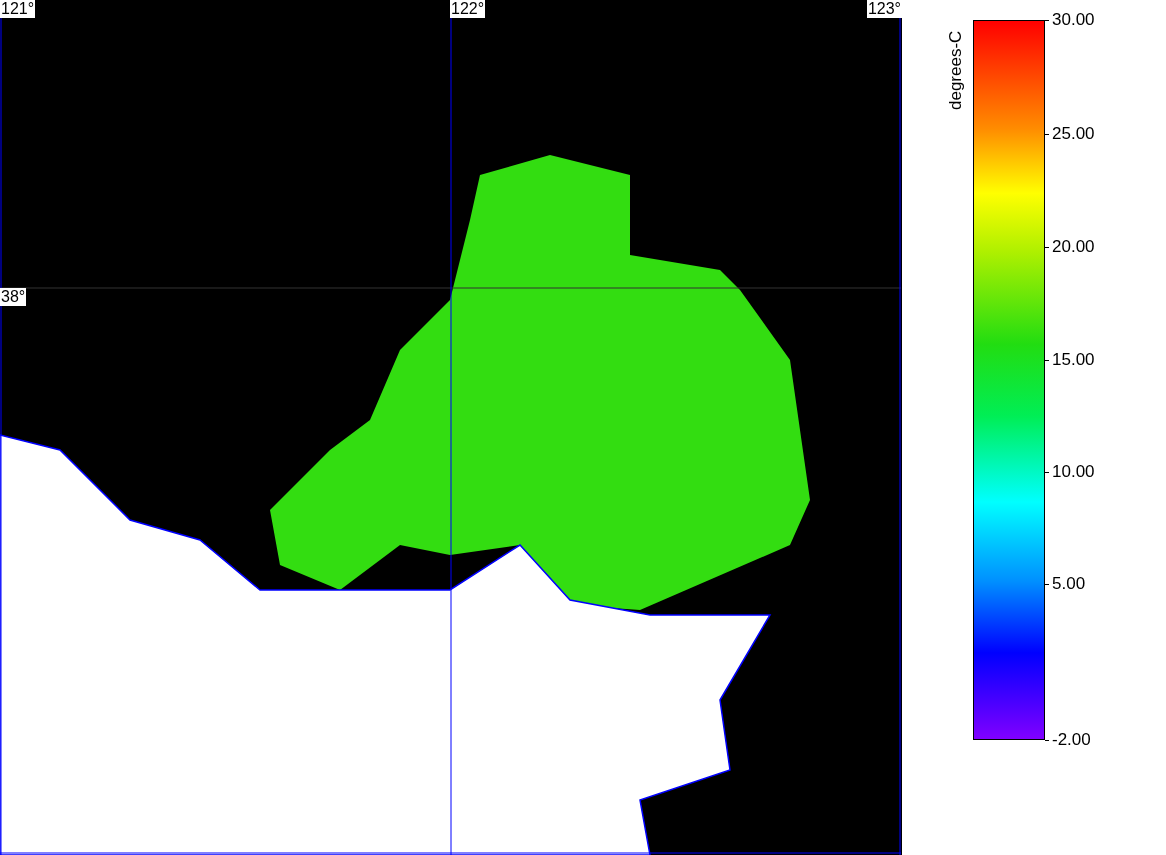 This screenshot has height=855, width=1166. What do you see at coordinates (1070, 246) in the screenshot?
I see `scale-label: 20.00` at bounding box center [1070, 246].